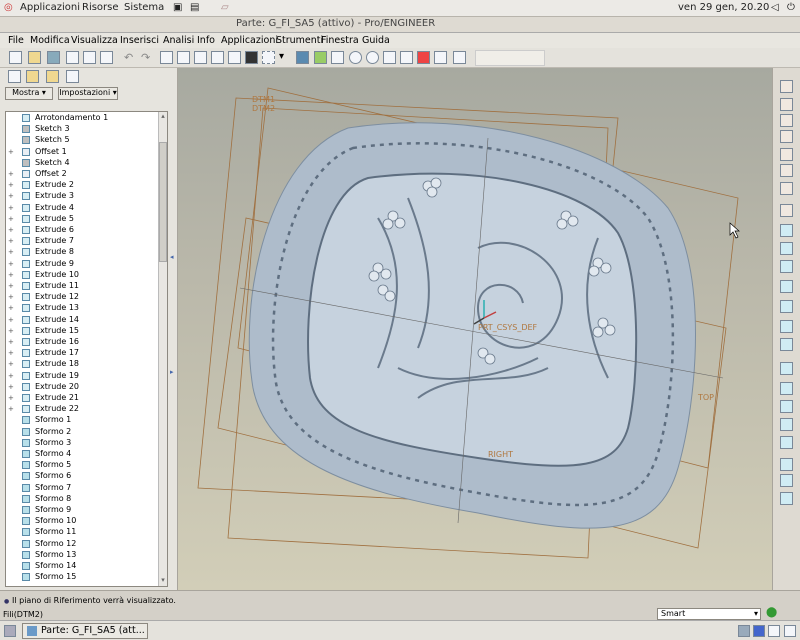 This screenshot has width=800, height=640. Describe the element at coordinates (86, 521) in the screenshot. I see `tree-item: Sformo 10` at that location.